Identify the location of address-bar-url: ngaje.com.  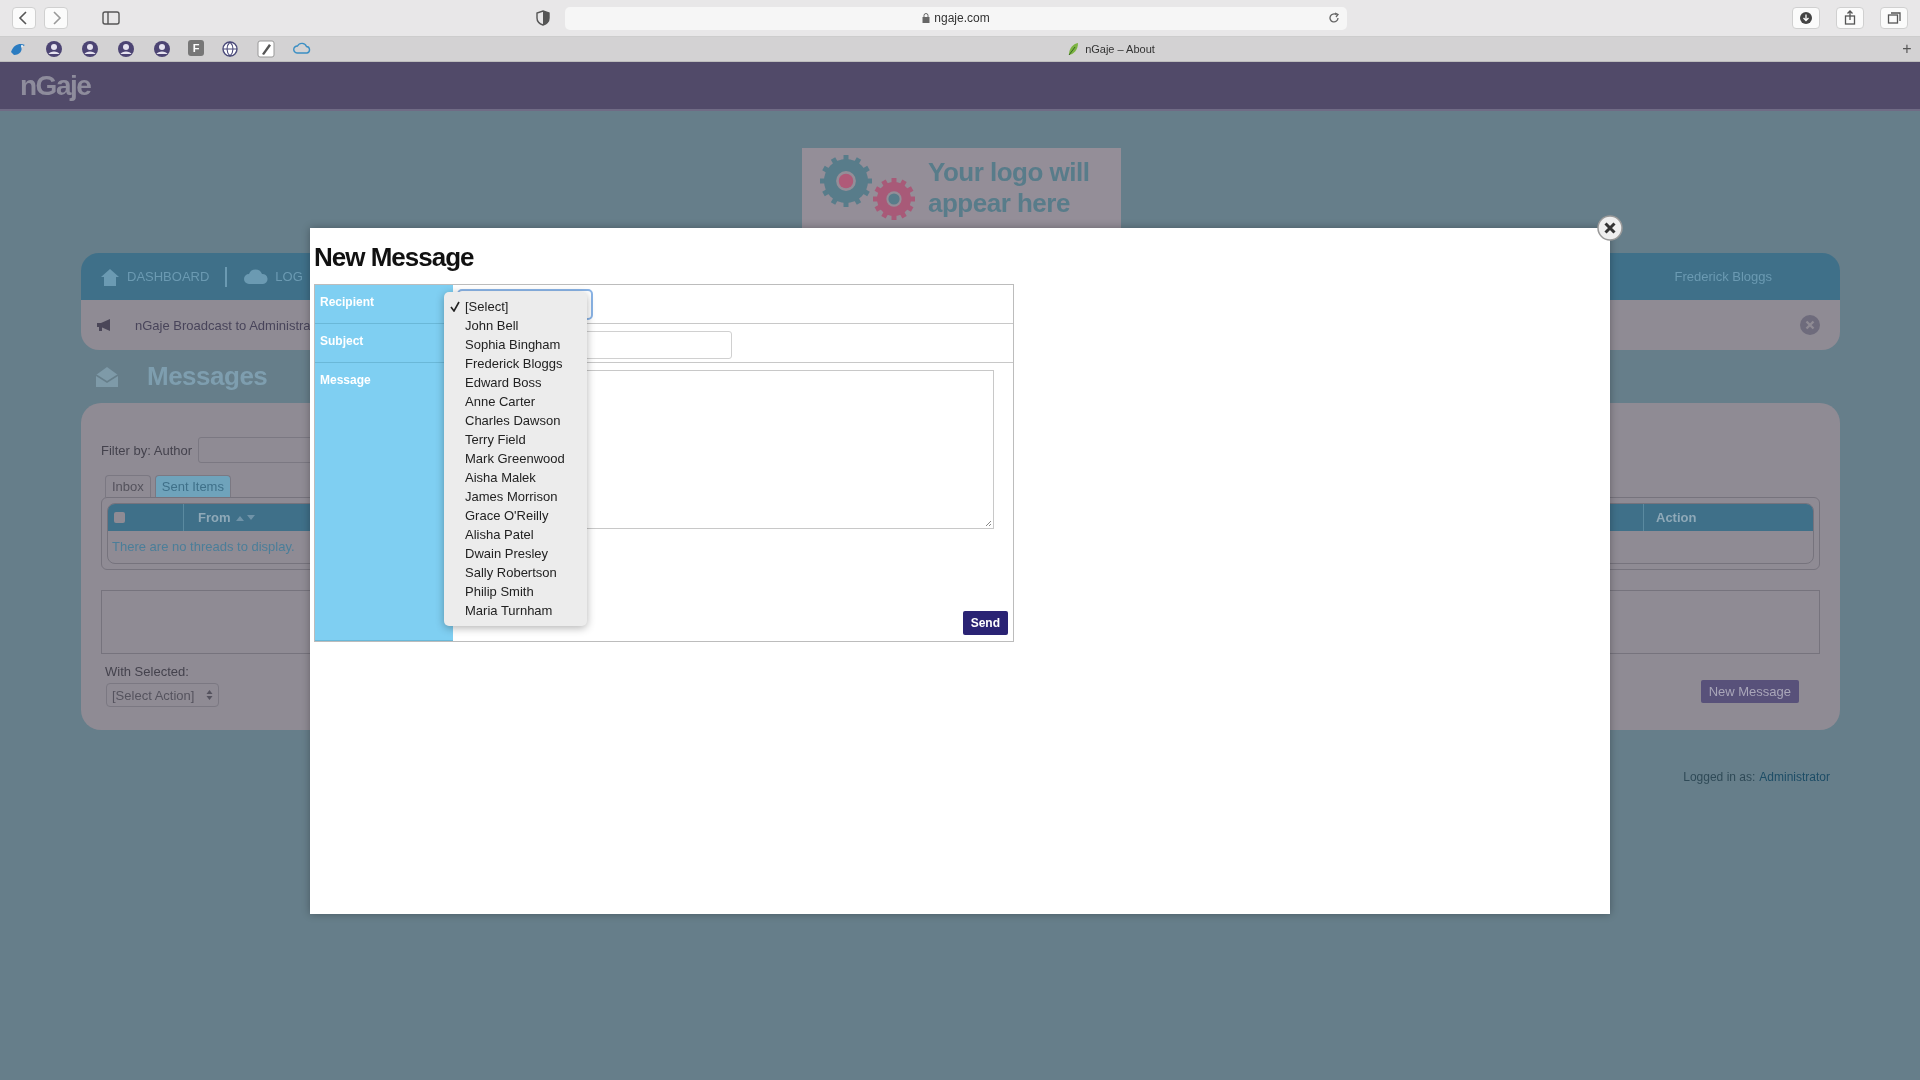
(962, 18).